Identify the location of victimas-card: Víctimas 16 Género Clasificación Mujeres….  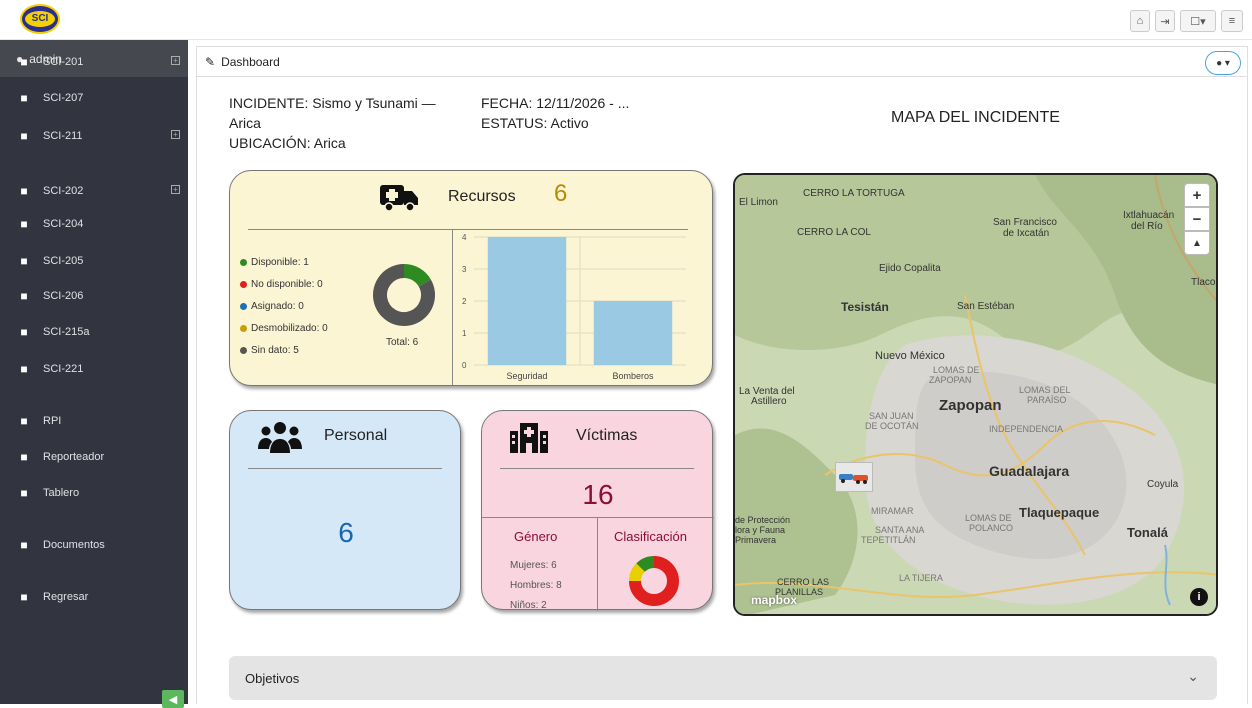
(597, 510).